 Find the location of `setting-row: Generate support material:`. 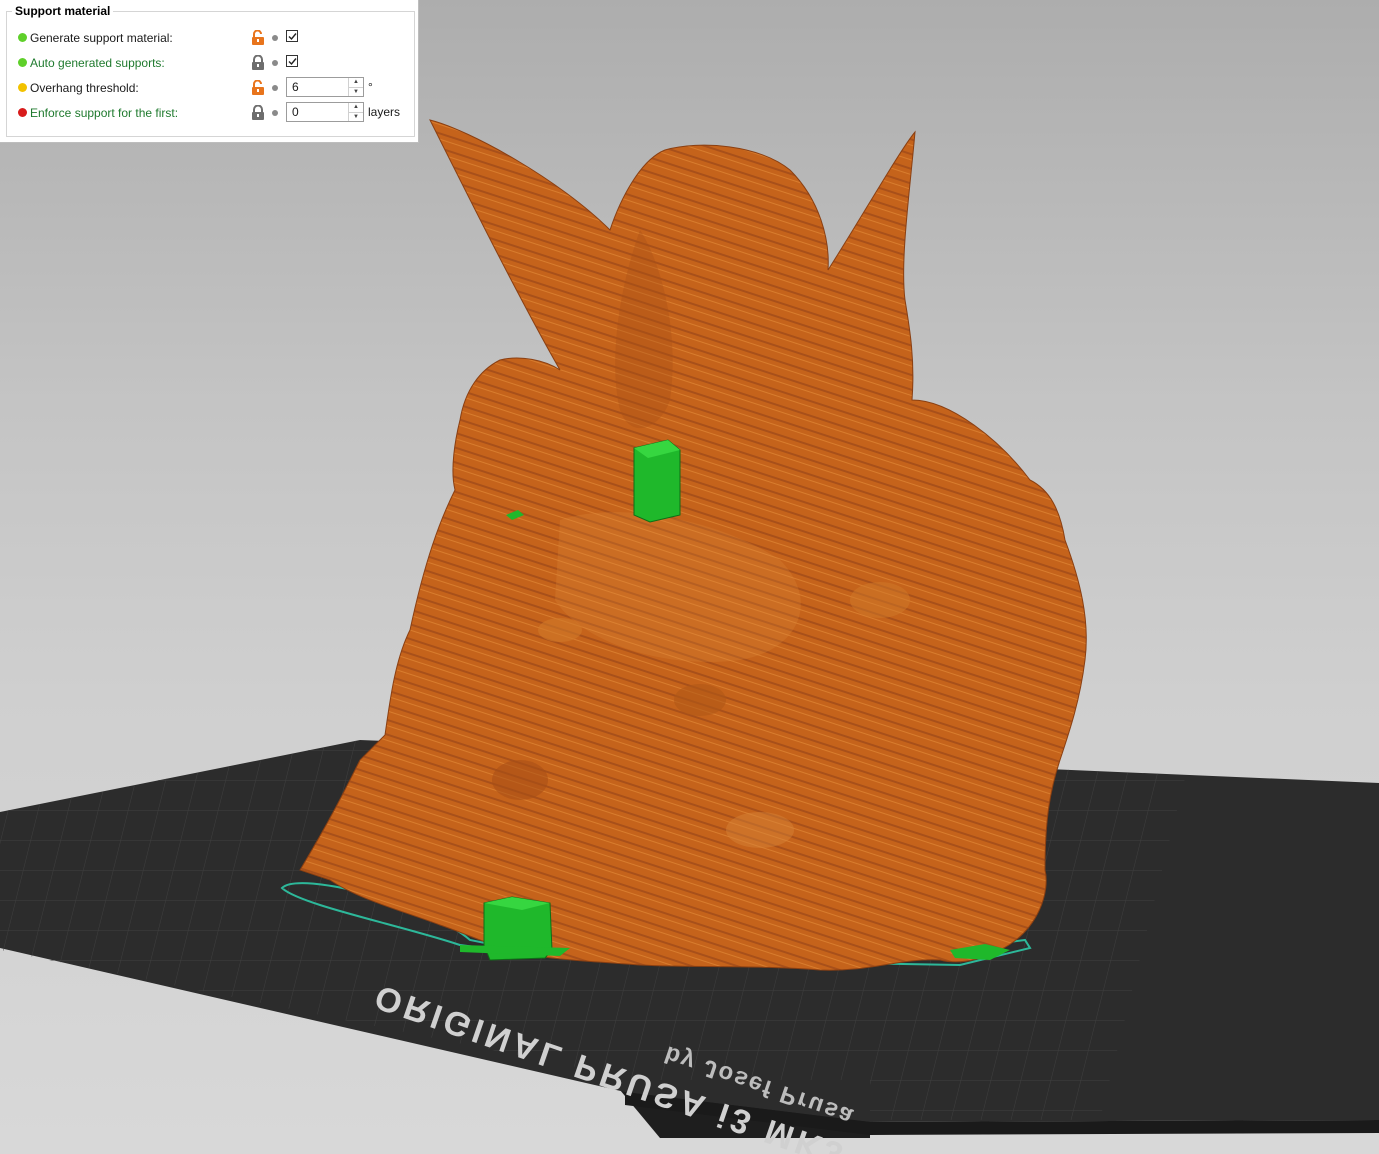

setting-row: Generate support material: is located at coordinates (207, 39).